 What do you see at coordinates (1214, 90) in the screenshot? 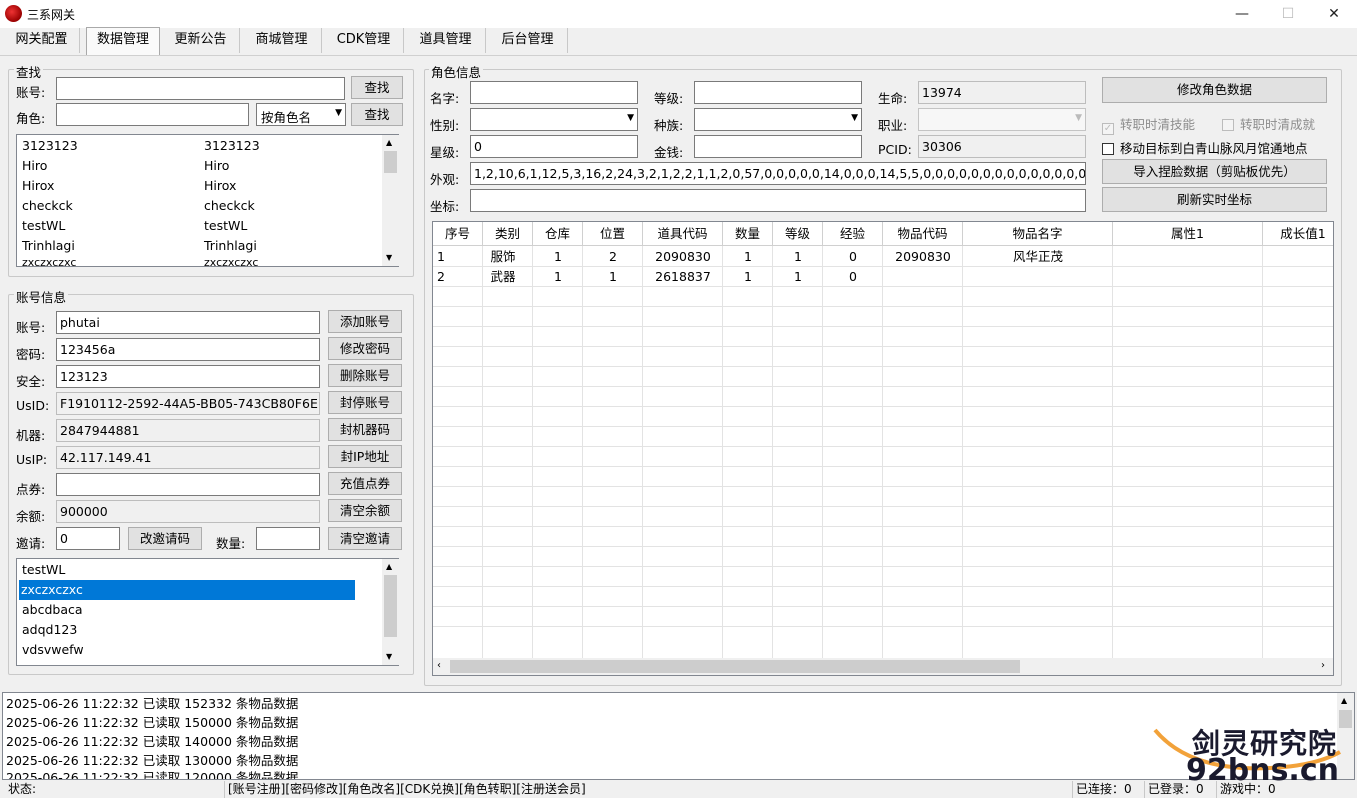
I see `modify-role-button: 修改角色数据` at bounding box center [1214, 90].